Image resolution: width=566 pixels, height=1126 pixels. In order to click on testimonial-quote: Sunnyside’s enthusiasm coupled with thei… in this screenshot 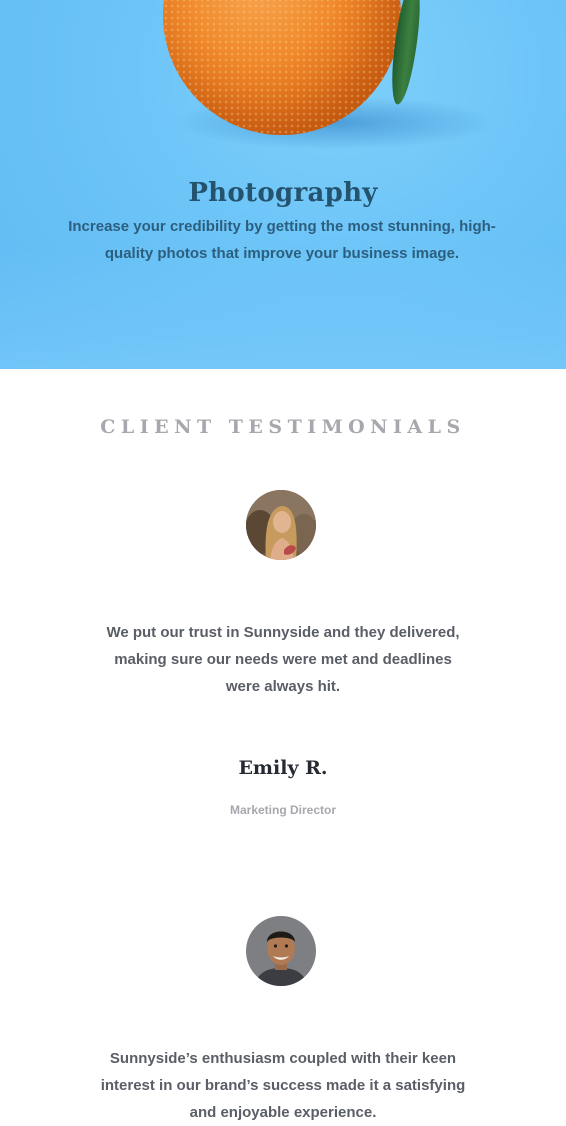, I will do `click(283, 1085)`.